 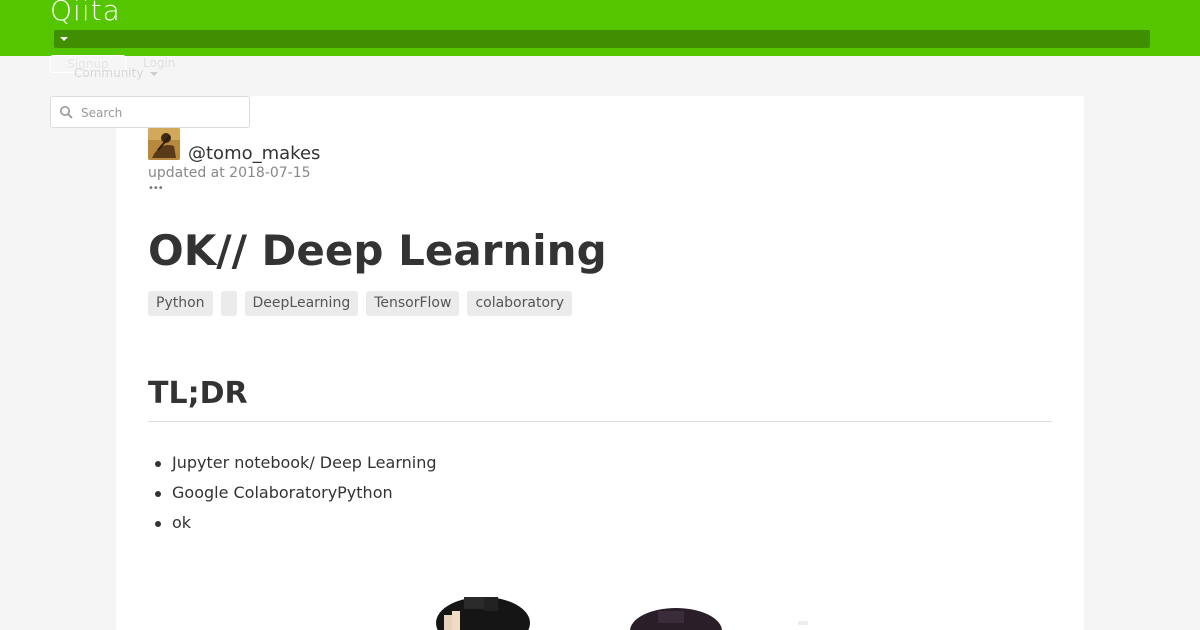 What do you see at coordinates (602, 39) in the screenshot?
I see `header-nav-bar` at bounding box center [602, 39].